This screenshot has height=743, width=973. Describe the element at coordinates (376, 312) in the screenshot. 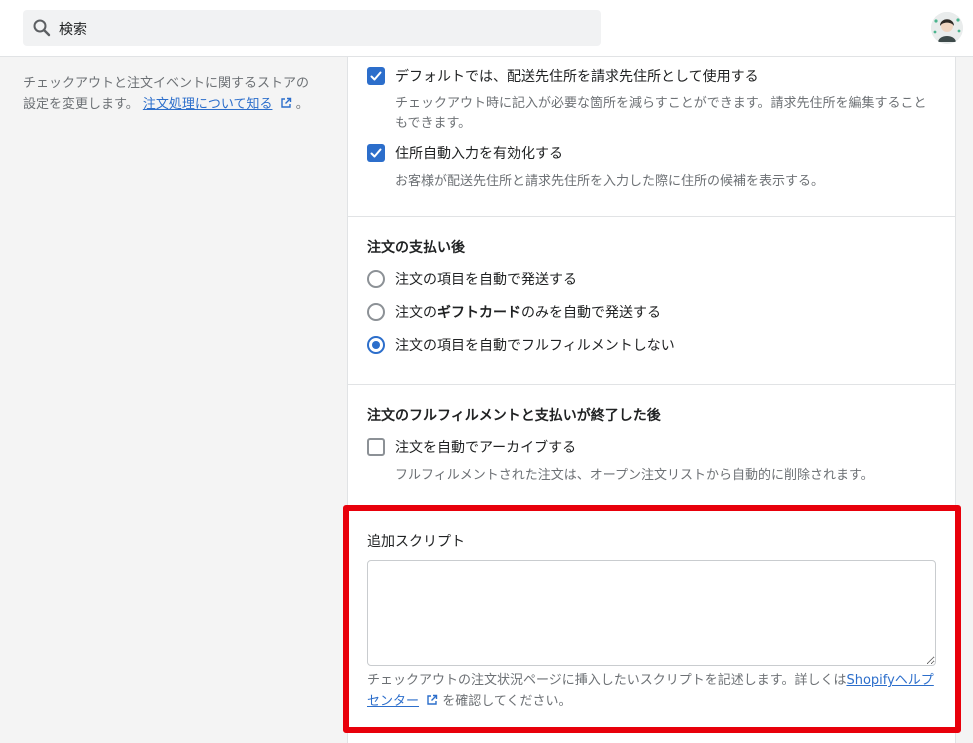

I see `fulfill-gift-cards-radio` at that location.